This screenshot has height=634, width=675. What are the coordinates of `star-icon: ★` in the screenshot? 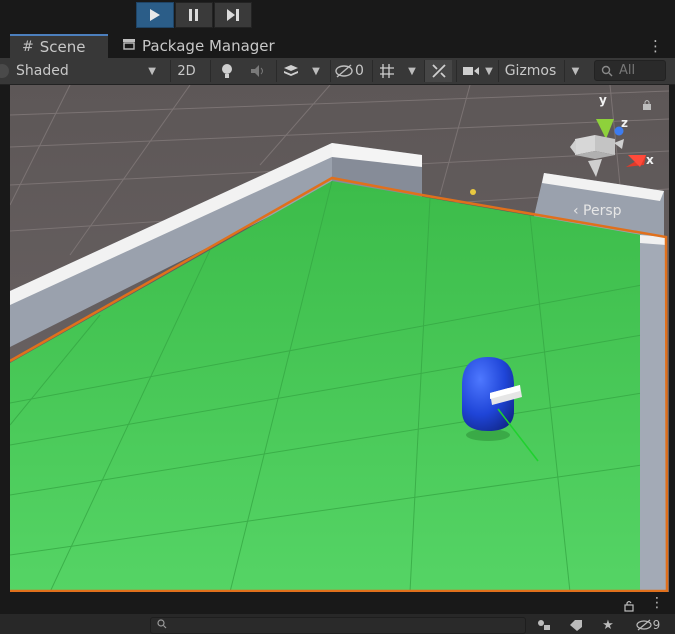 It's located at (608, 625).